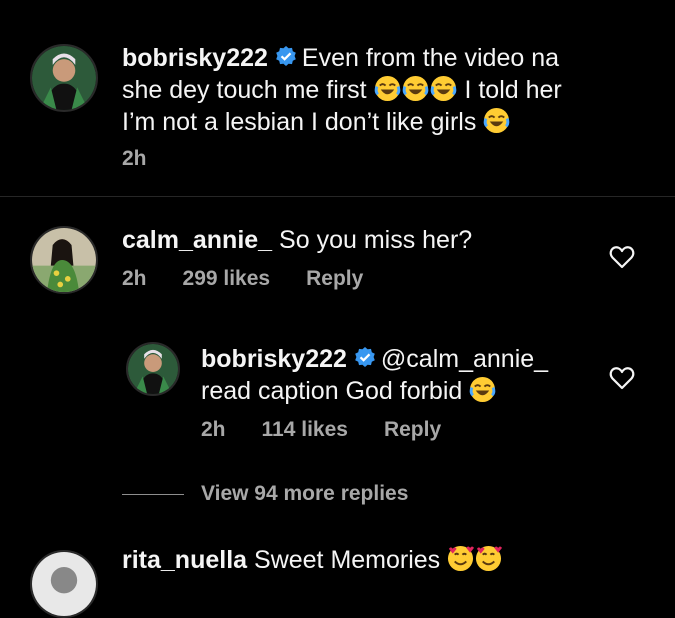 Image resolution: width=675 pixels, height=618 pixels. I want to click on divider, so click(337, 196).